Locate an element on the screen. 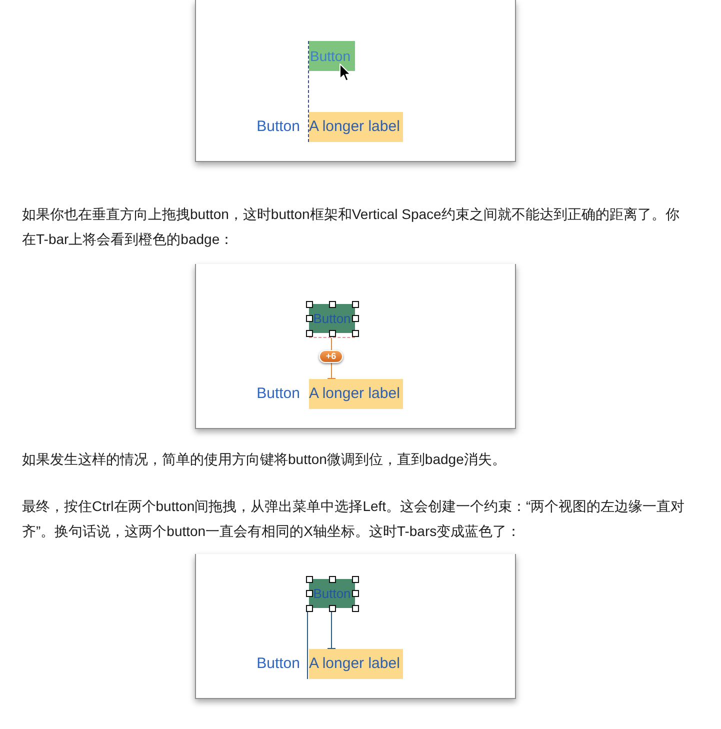 The width and height of the screenshot is (721, 729). paragraph-text: 最终，按住Ctrl在两个button间拖拽，从弹出菜单中选择Left。这会创建一个约束：“两个视图的左边缘一直对齐”。换句话说，这两个button一直会有相同的X轴坐标。这时T-bars变成蓝色了： is located at coordinates (354, 519).